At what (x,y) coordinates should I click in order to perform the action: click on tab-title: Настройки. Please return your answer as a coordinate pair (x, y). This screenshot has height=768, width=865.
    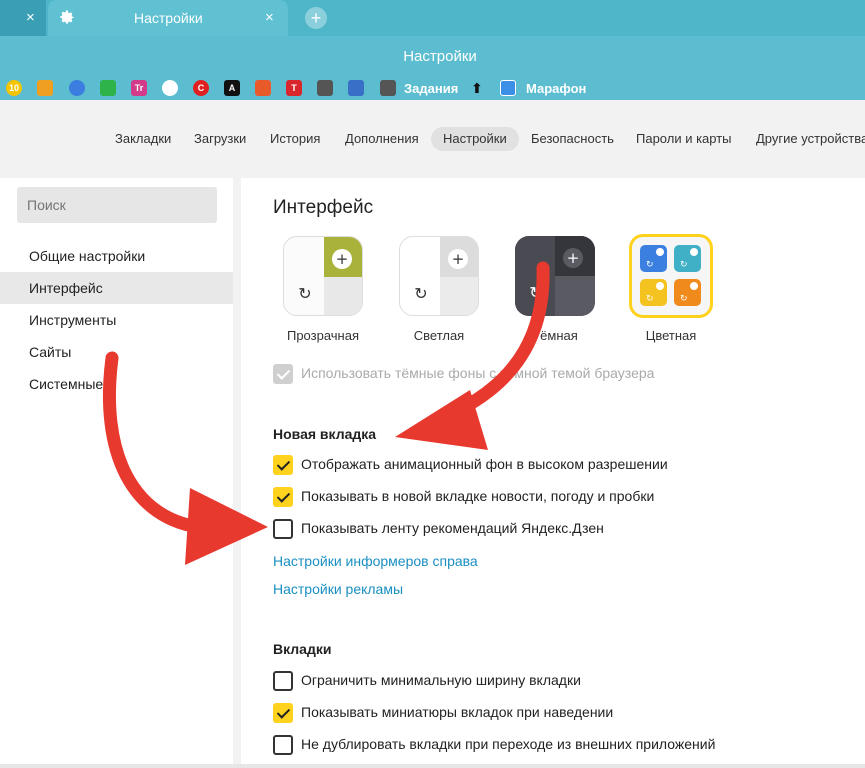
    Looking at the image, I should click on (168, 18).